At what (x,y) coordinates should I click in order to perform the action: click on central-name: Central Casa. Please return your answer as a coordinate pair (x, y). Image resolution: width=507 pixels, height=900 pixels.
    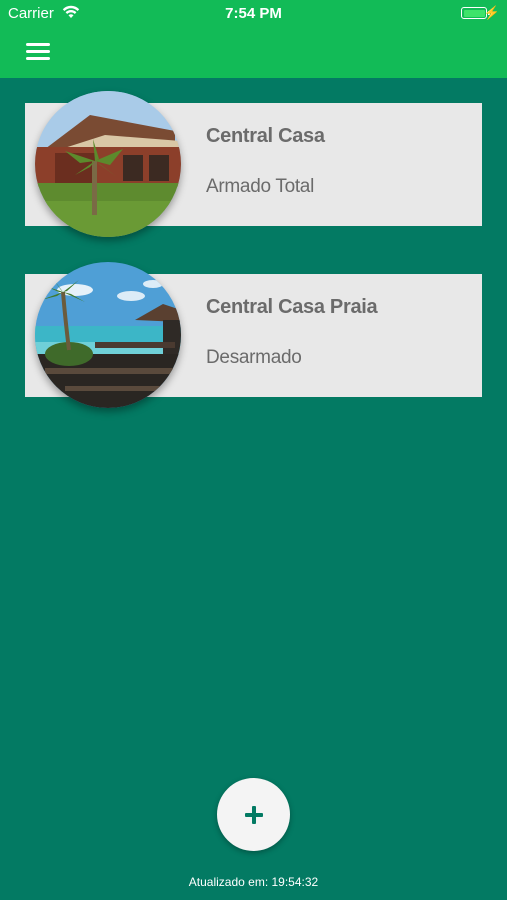
    Looking at the image, I should click on (265, 136).